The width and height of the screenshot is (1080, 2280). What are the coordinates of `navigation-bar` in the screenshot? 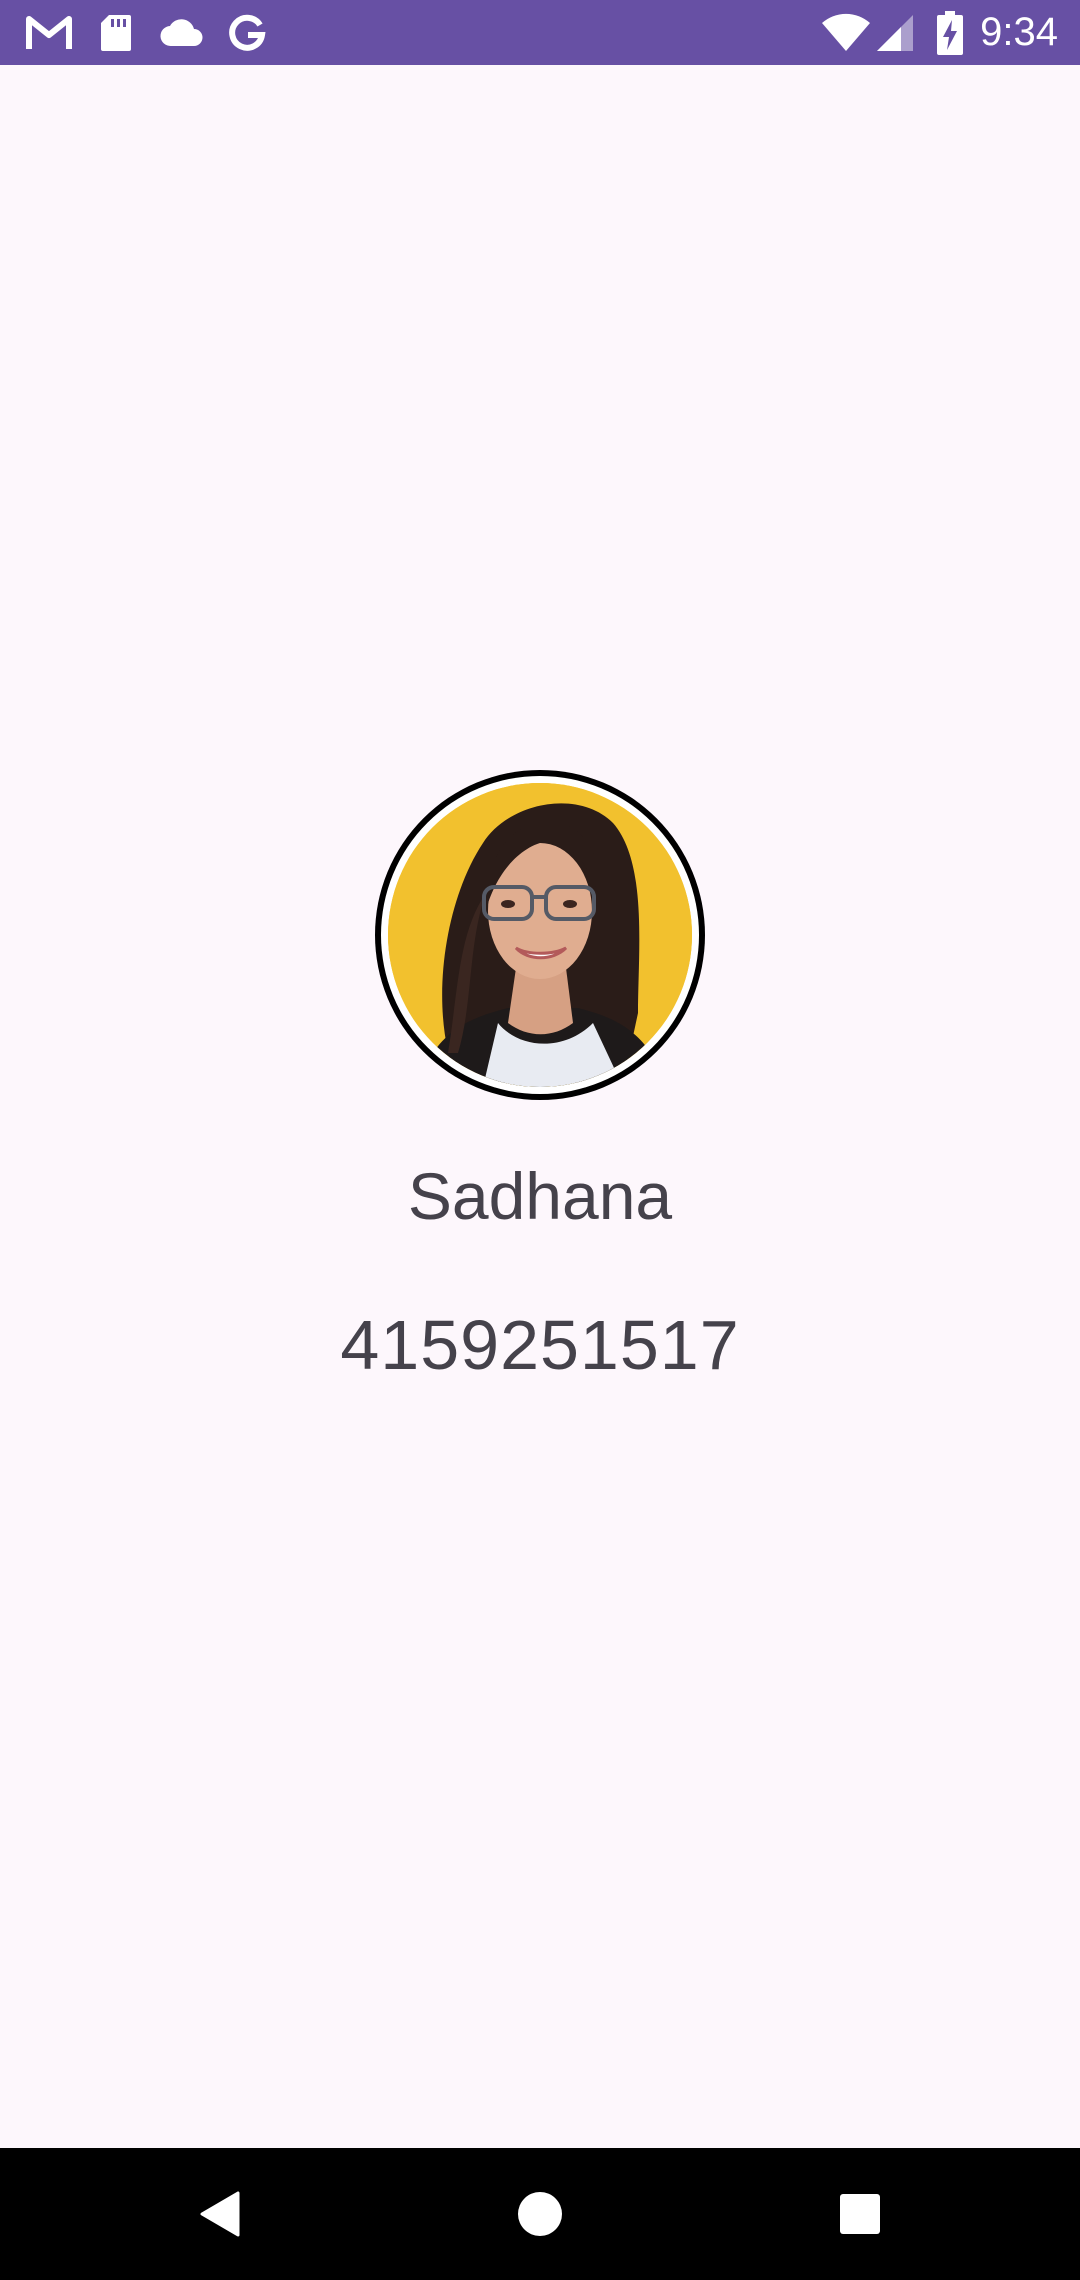 It's located at (540, 2214).